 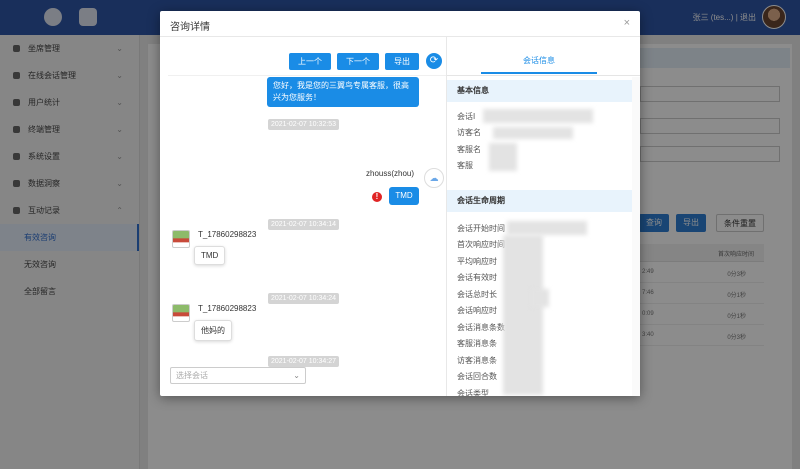 What do you see at coordinates (477, 343) in the screenshot?
I see `field-label: 客服消息条` at bounding box center [477, 343].